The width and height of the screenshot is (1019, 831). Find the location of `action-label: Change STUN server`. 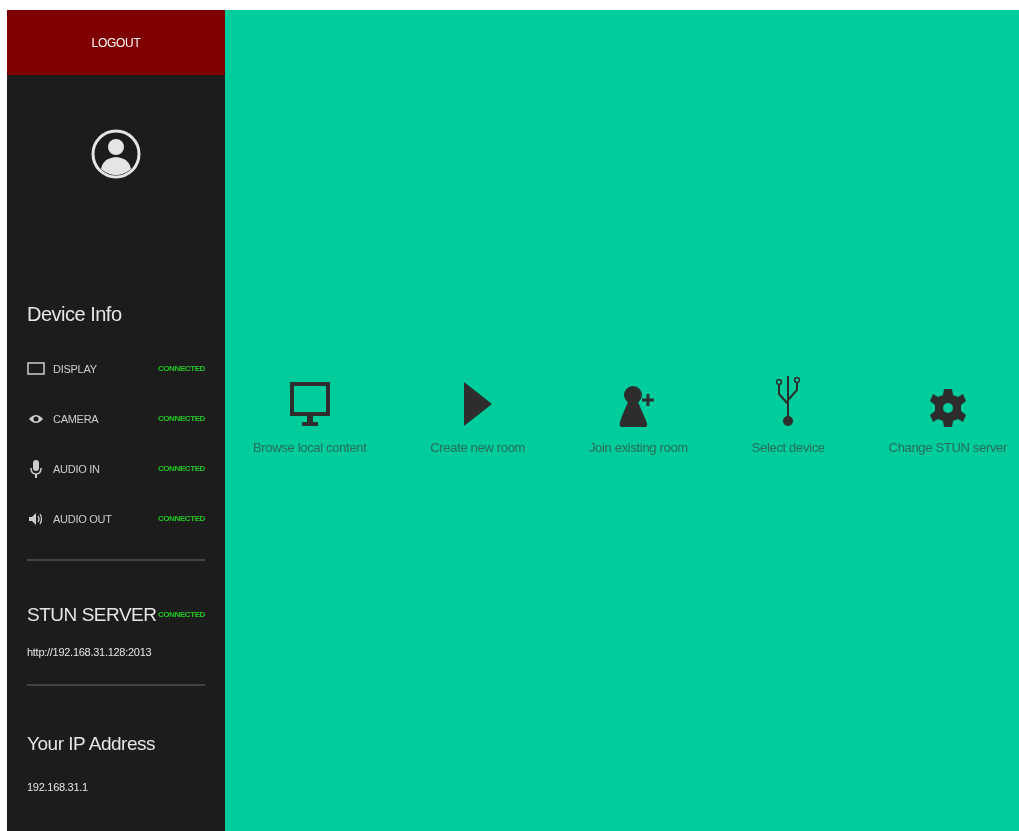

action-label: Change STUN server is located at coordinates (947, 447).